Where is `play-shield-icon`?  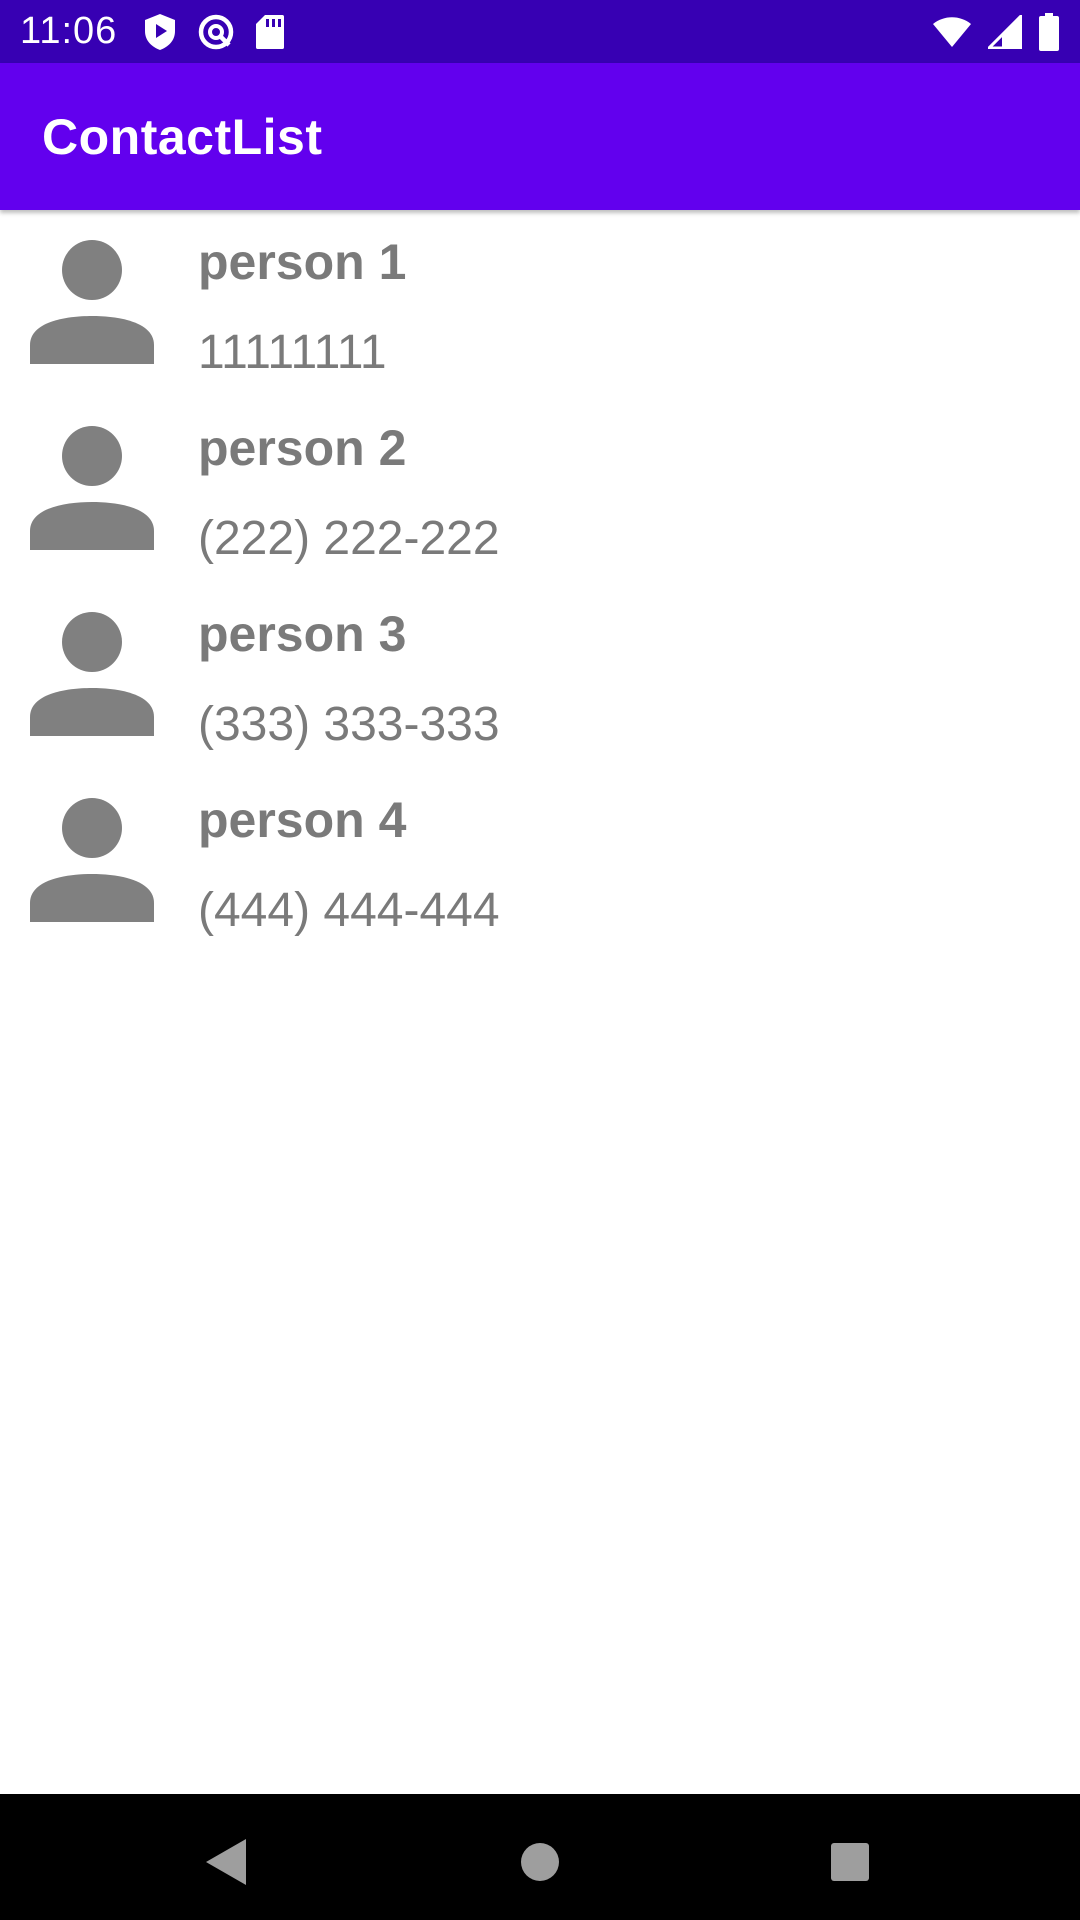 play-shield-icon is located at coordinates (160, 32).